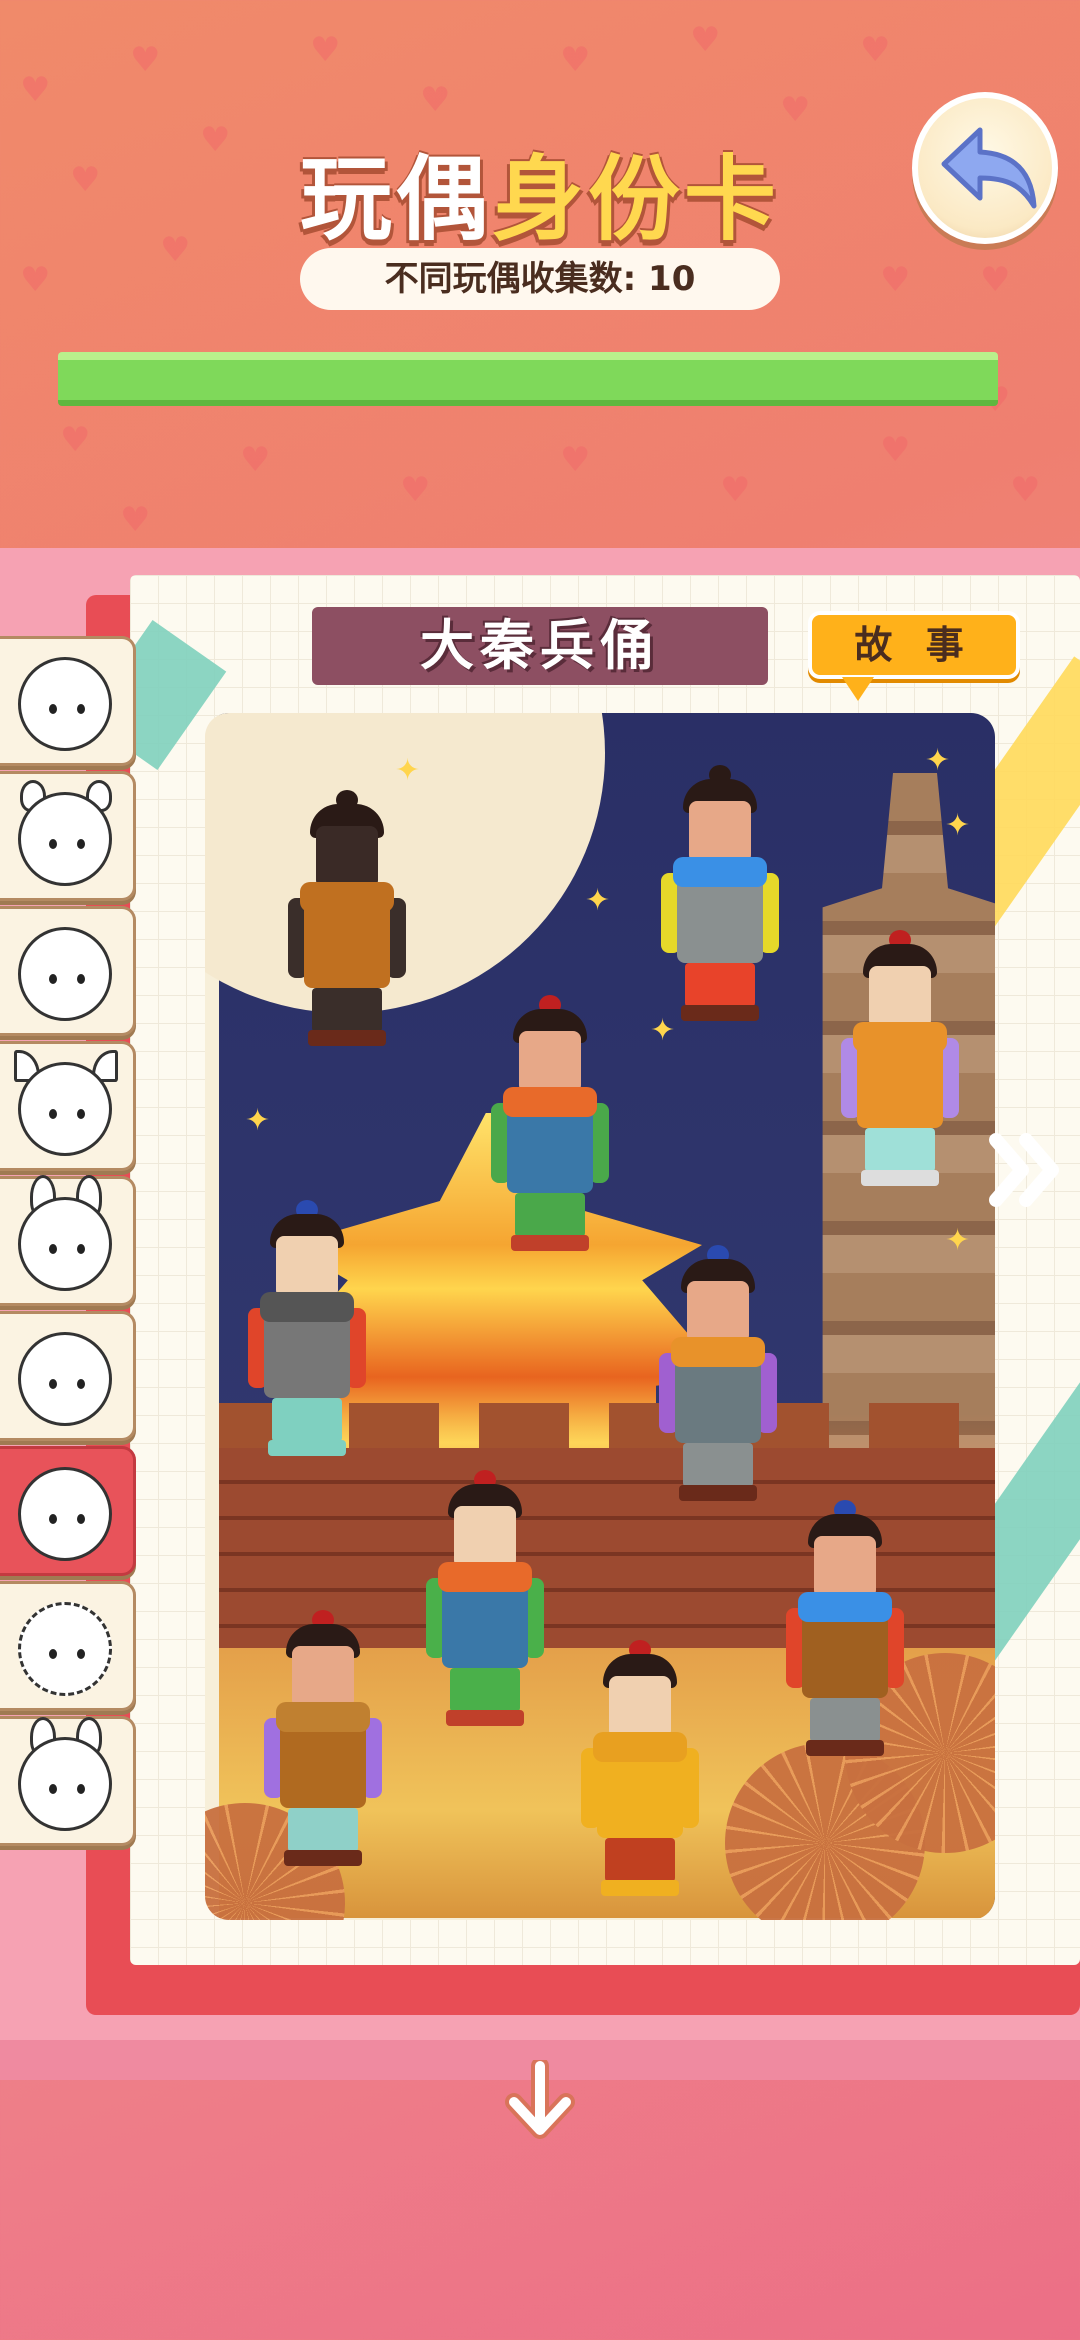 This screenshot has width=1080, height=2340. I want to click on sidebar-item-rabbit-girl, so click(68, 1240).